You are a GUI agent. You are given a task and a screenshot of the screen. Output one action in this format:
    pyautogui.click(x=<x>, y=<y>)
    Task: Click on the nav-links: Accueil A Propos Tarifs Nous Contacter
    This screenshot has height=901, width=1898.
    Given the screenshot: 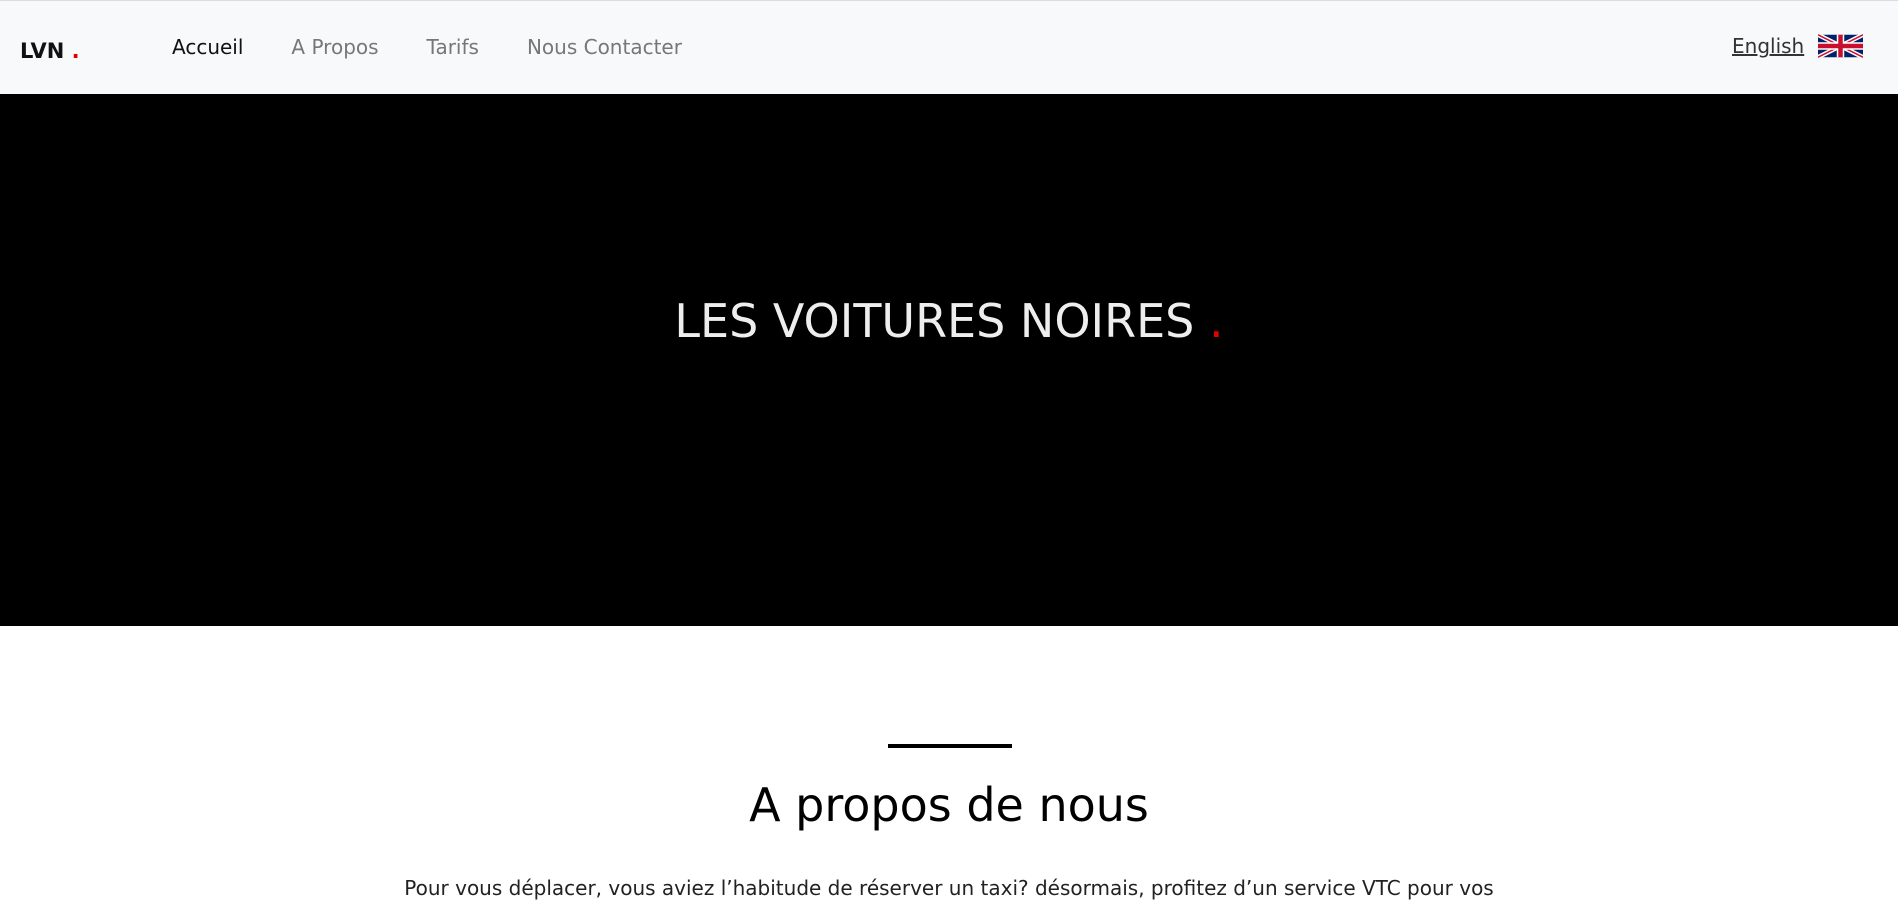 What is the action you would take?
    pyautogui.click(x=427, y=47)
    